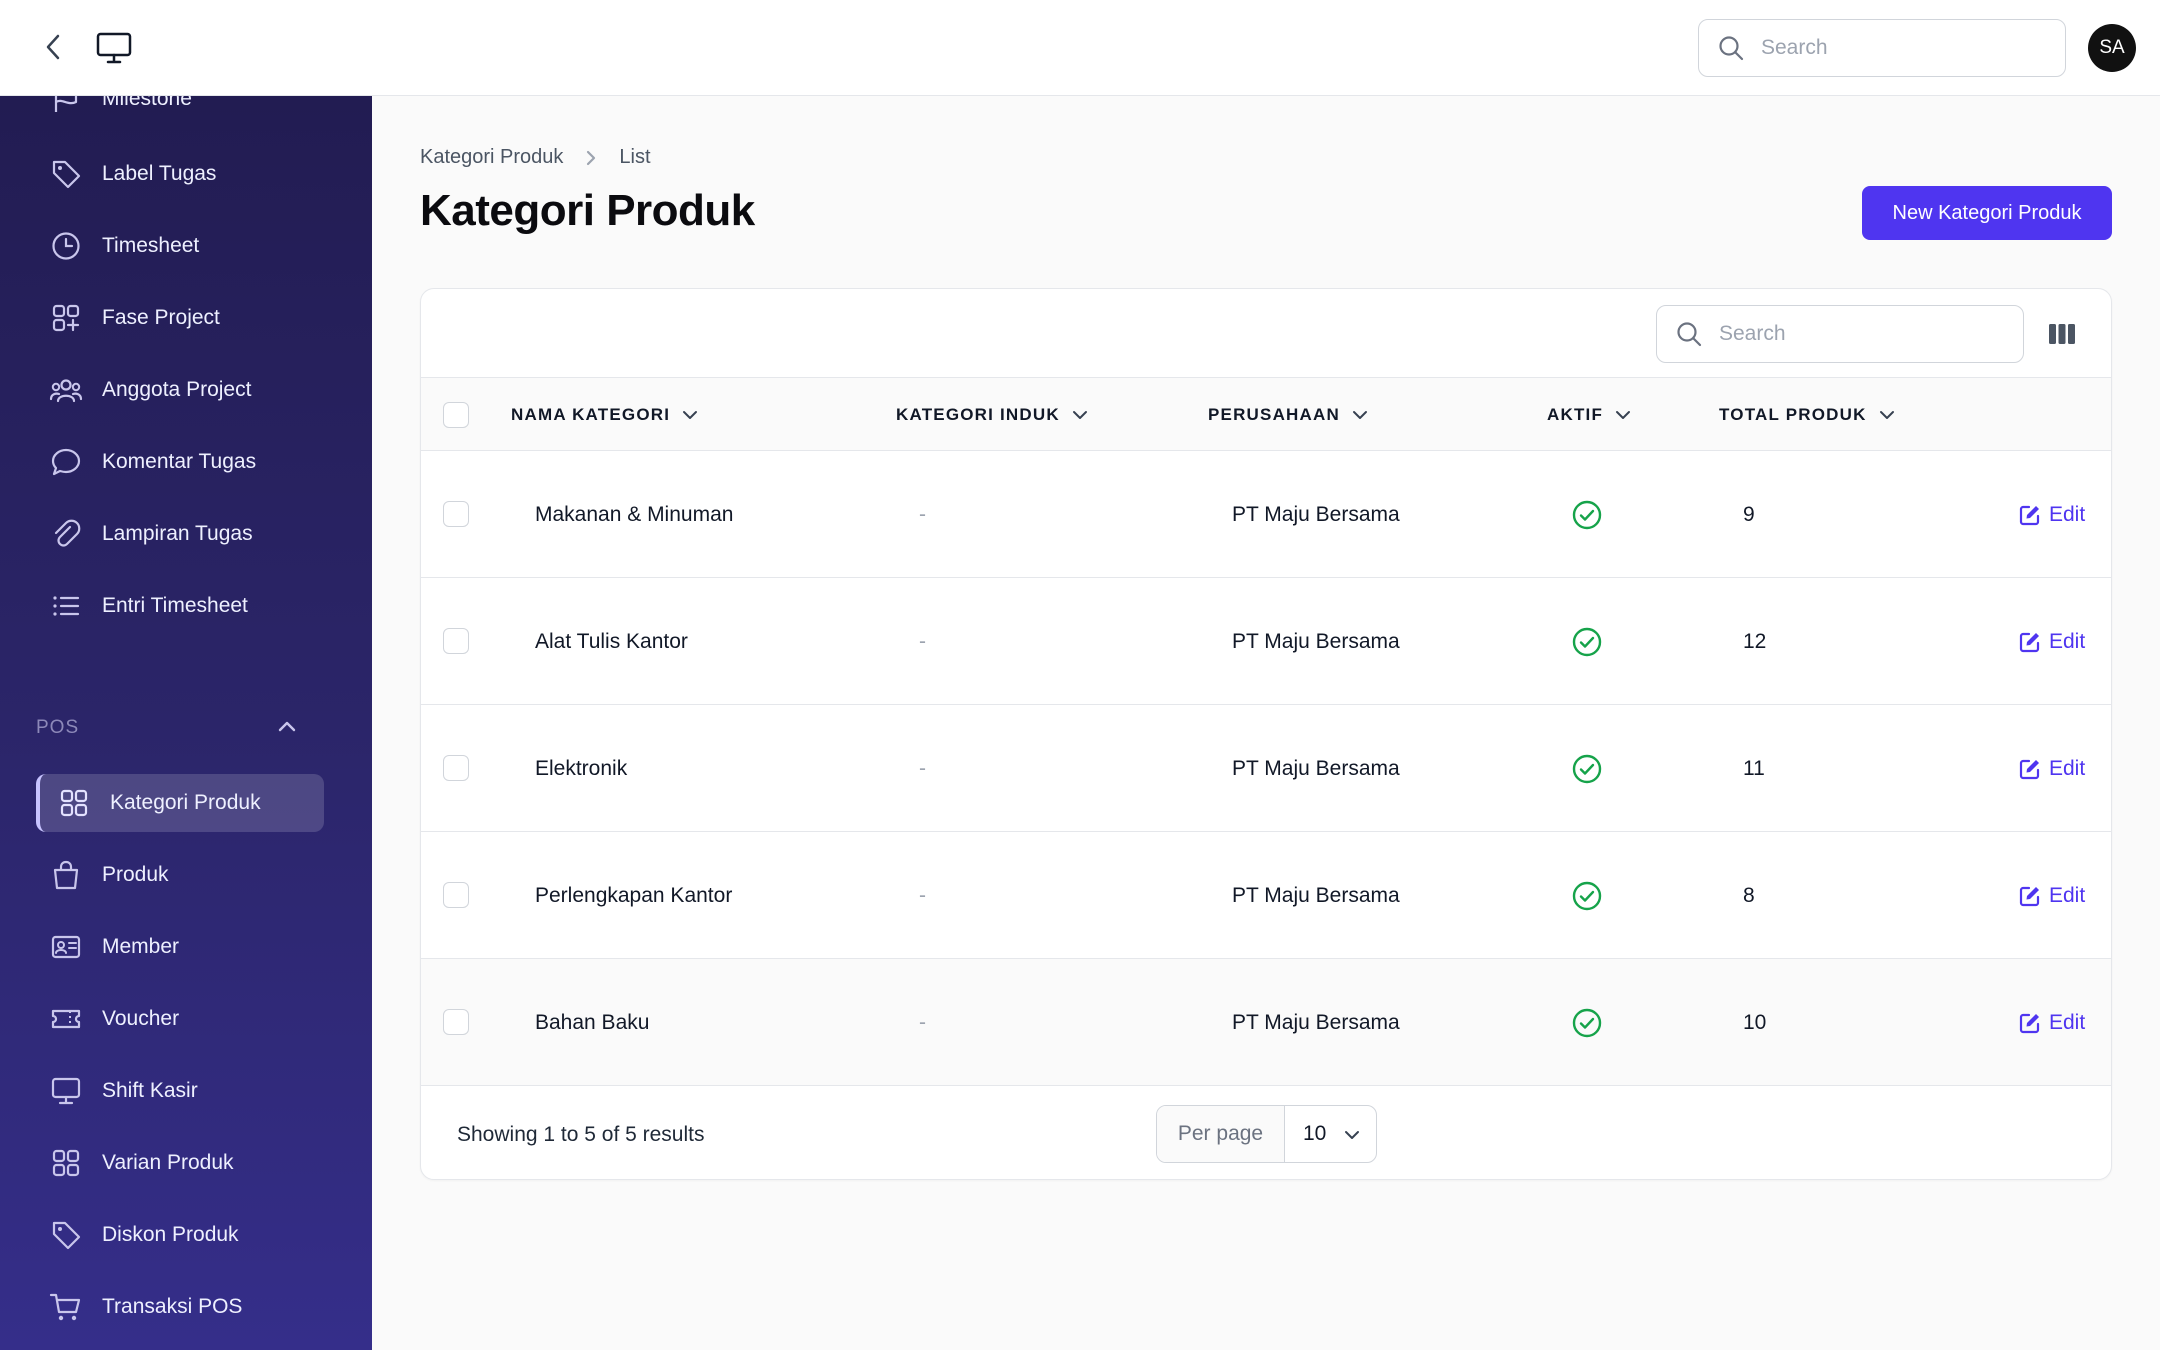  Describe the element at coordinates (180, 318) in the screenshot. I see `sidebar-item-fase-project: Fase Project` at that location.